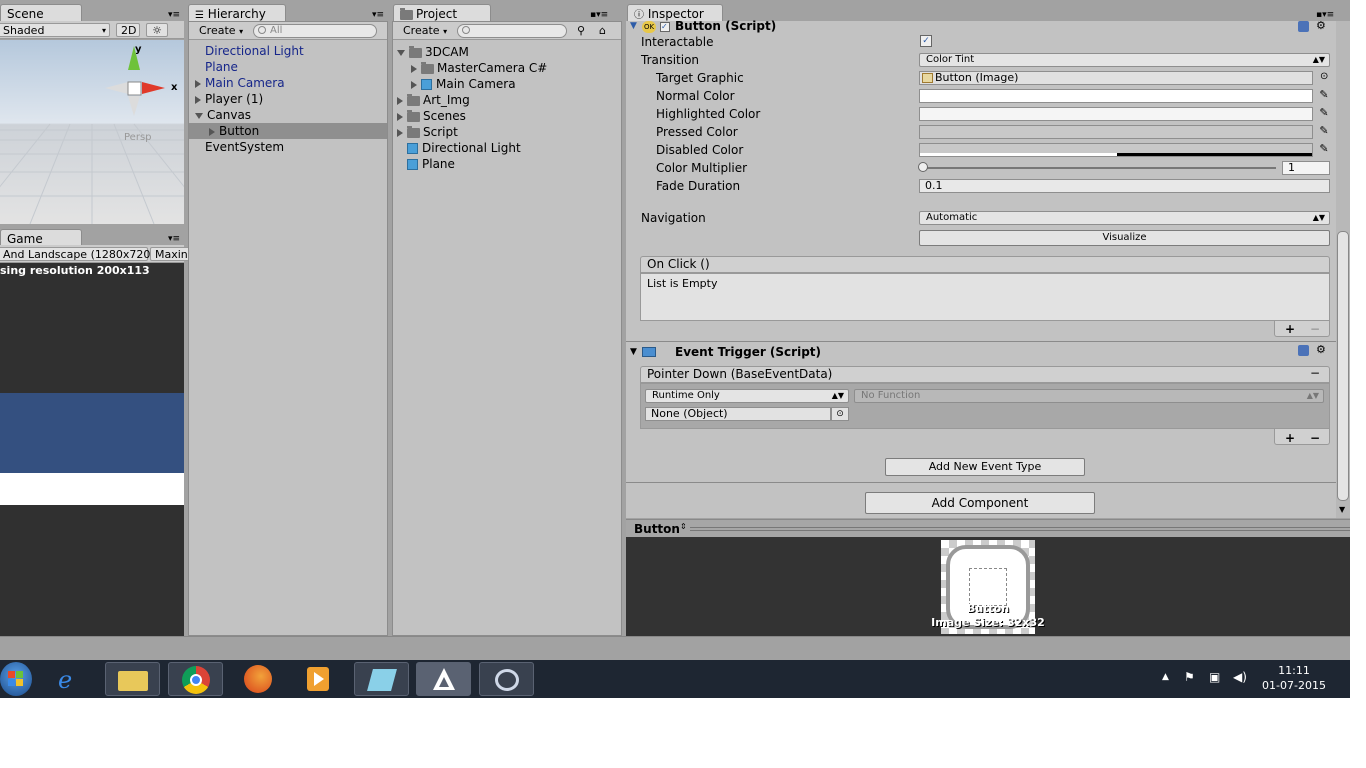 This screenshot has width=1366, height=768. Describe the element at coordinates (381, 679) in the screenshot. I see `notes-app-icon` at that location.